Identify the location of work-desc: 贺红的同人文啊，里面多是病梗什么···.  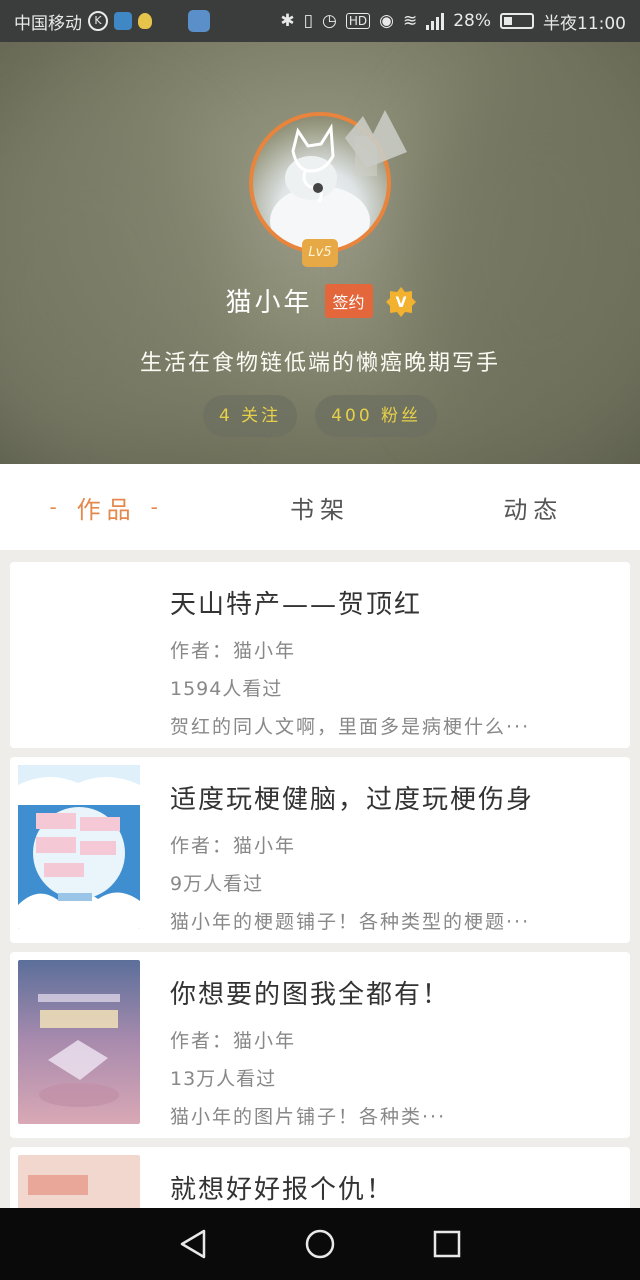
(350, 727).